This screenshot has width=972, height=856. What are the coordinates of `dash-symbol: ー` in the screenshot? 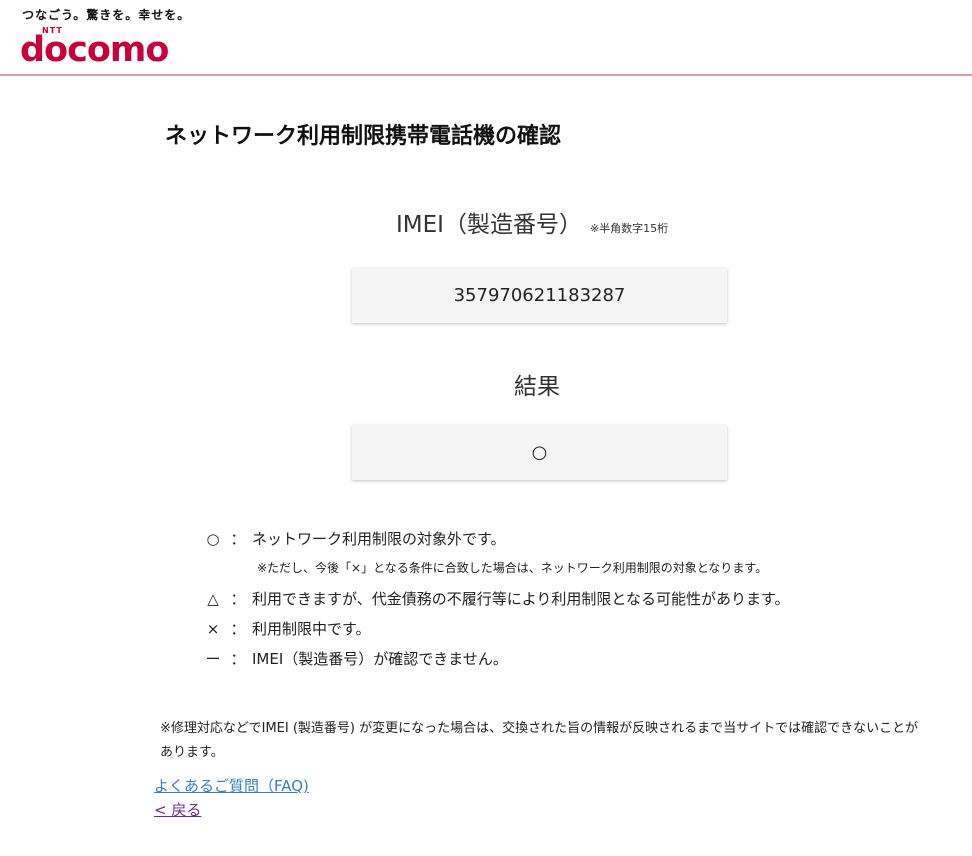 It's located at (213, 659).